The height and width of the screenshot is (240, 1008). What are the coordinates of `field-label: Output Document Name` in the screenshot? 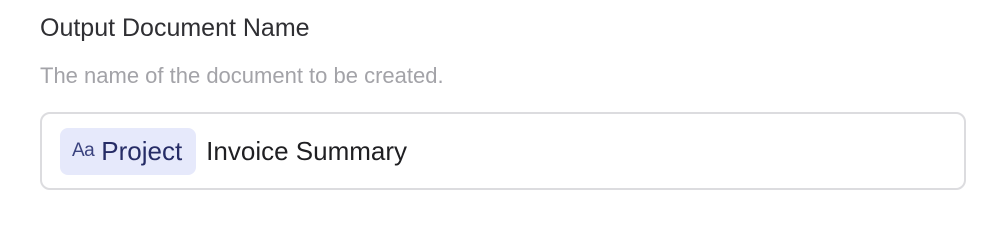 It's located at (175, 28).